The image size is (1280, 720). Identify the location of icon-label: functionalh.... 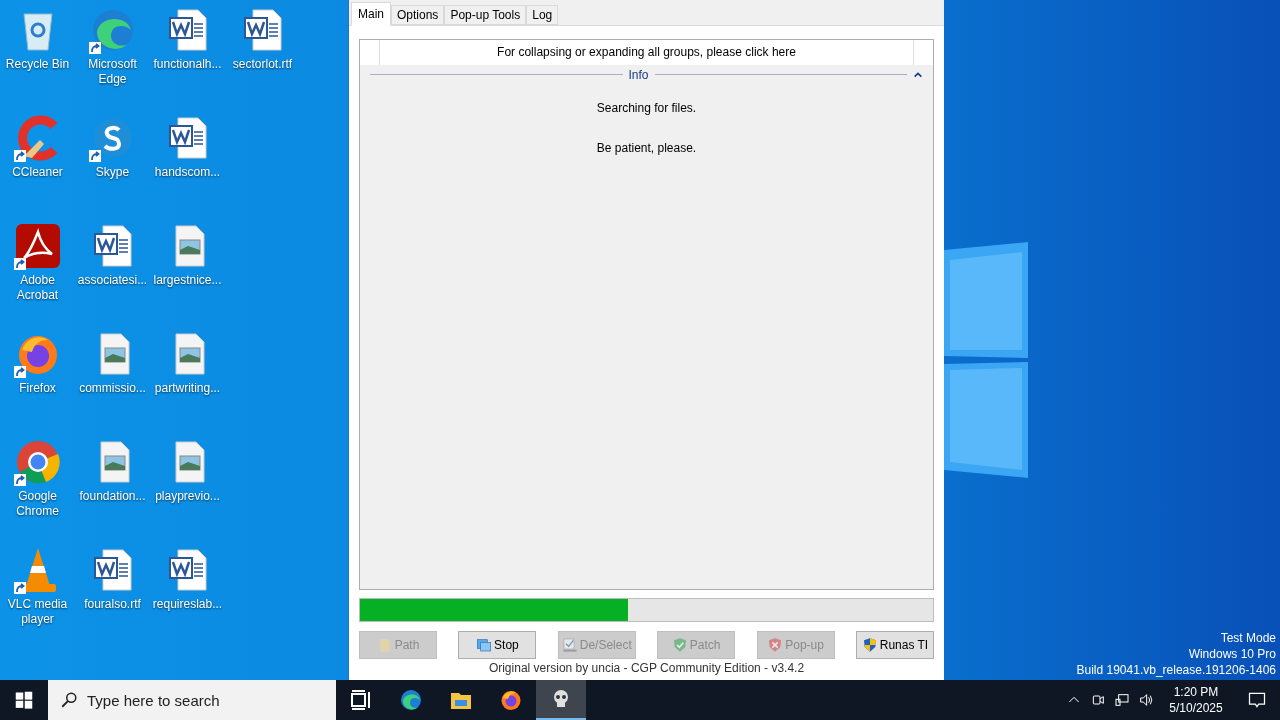
(187, 64).